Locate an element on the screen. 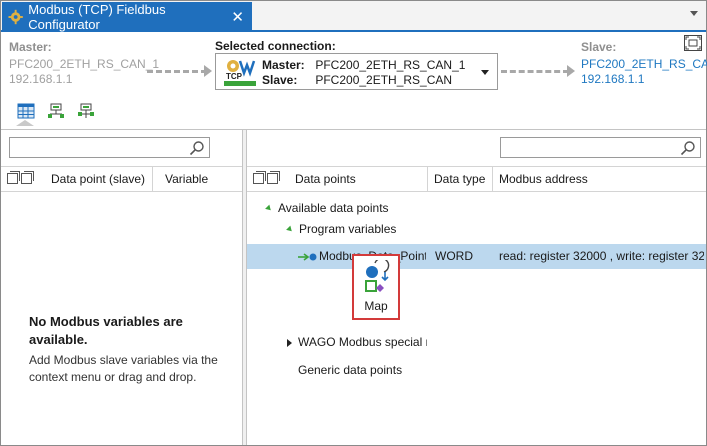 Image resolution: width=707 pixels, height=446 pixels. table-view-icon is located at coordinates (26, 111).